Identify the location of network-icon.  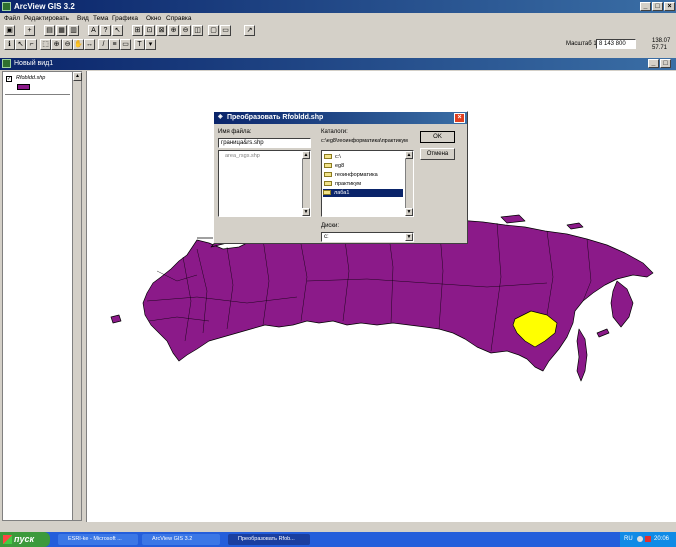
(640, 539).